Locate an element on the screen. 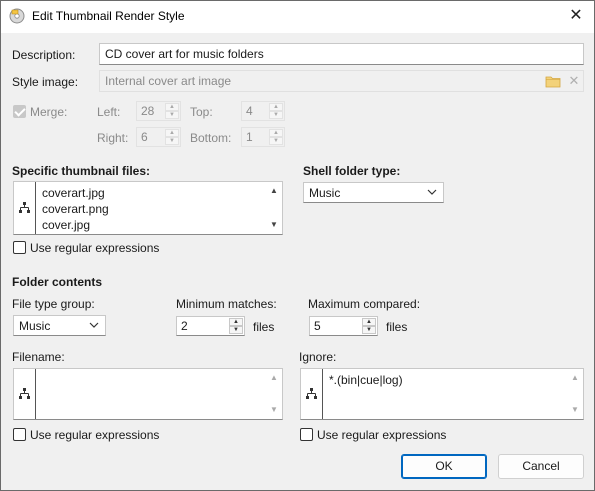 The width and height of the screenshot is (595, 491). filename-regex-checkbox is located at coordinates (19, 434).